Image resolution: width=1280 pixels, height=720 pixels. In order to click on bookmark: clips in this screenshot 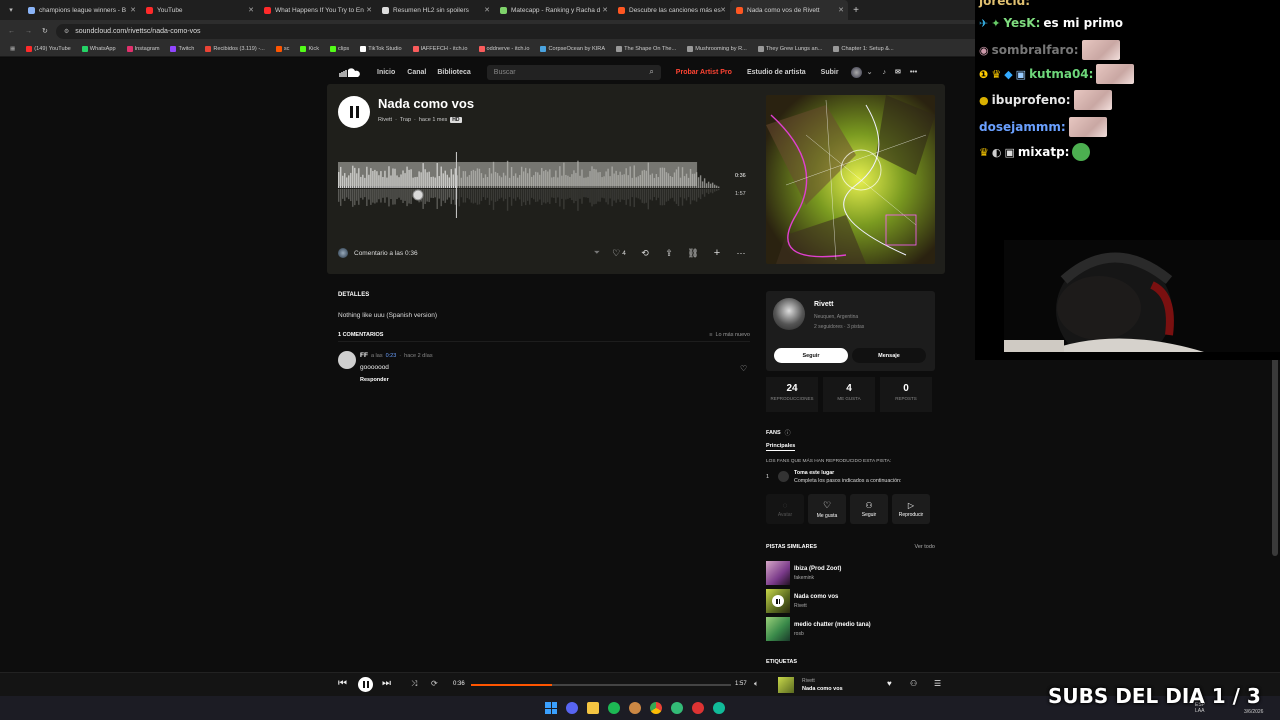, I will do `click(339, 49)`.